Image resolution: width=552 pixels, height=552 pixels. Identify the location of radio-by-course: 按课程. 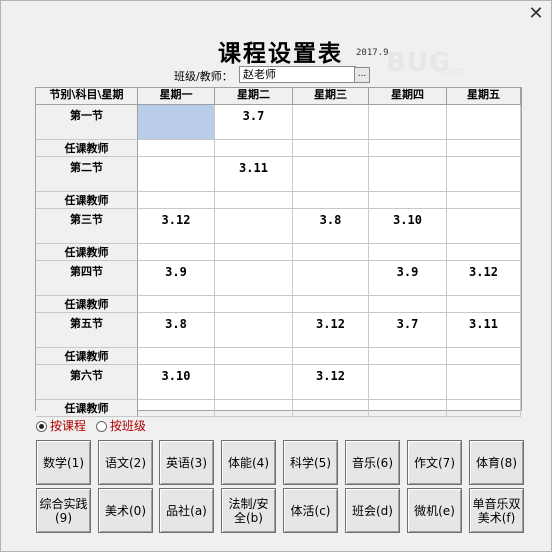
(61, 425).